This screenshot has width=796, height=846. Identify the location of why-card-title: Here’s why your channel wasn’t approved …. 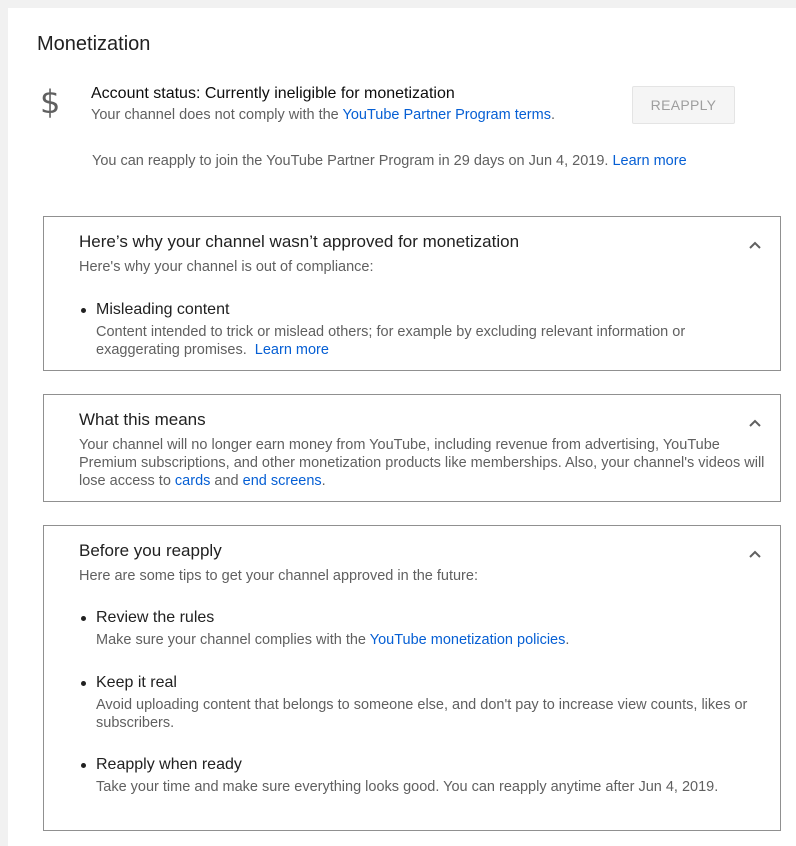
(299, 241).